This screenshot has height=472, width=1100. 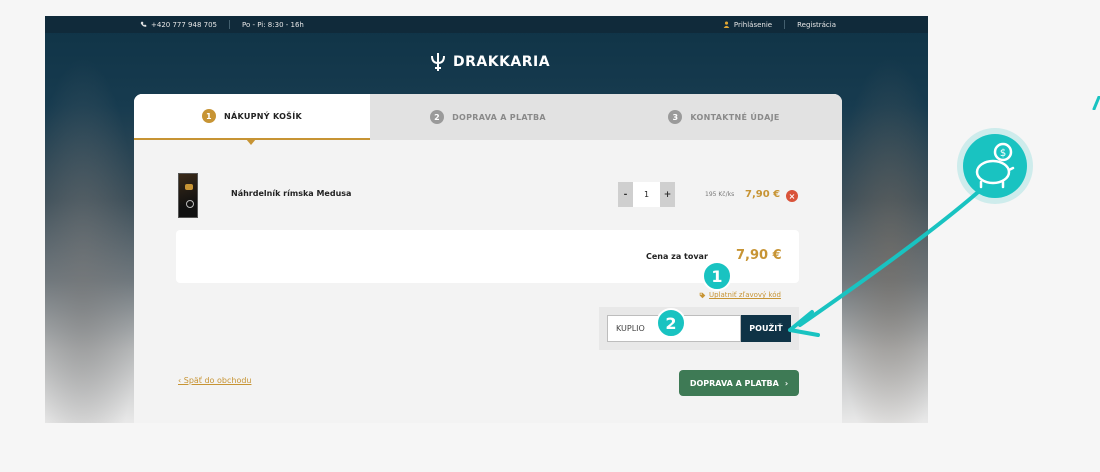 What do you see at coordinates (677, 256) in the screenshot?
I see `total-label: Cena za tovar` at bounding box center [677, 256].